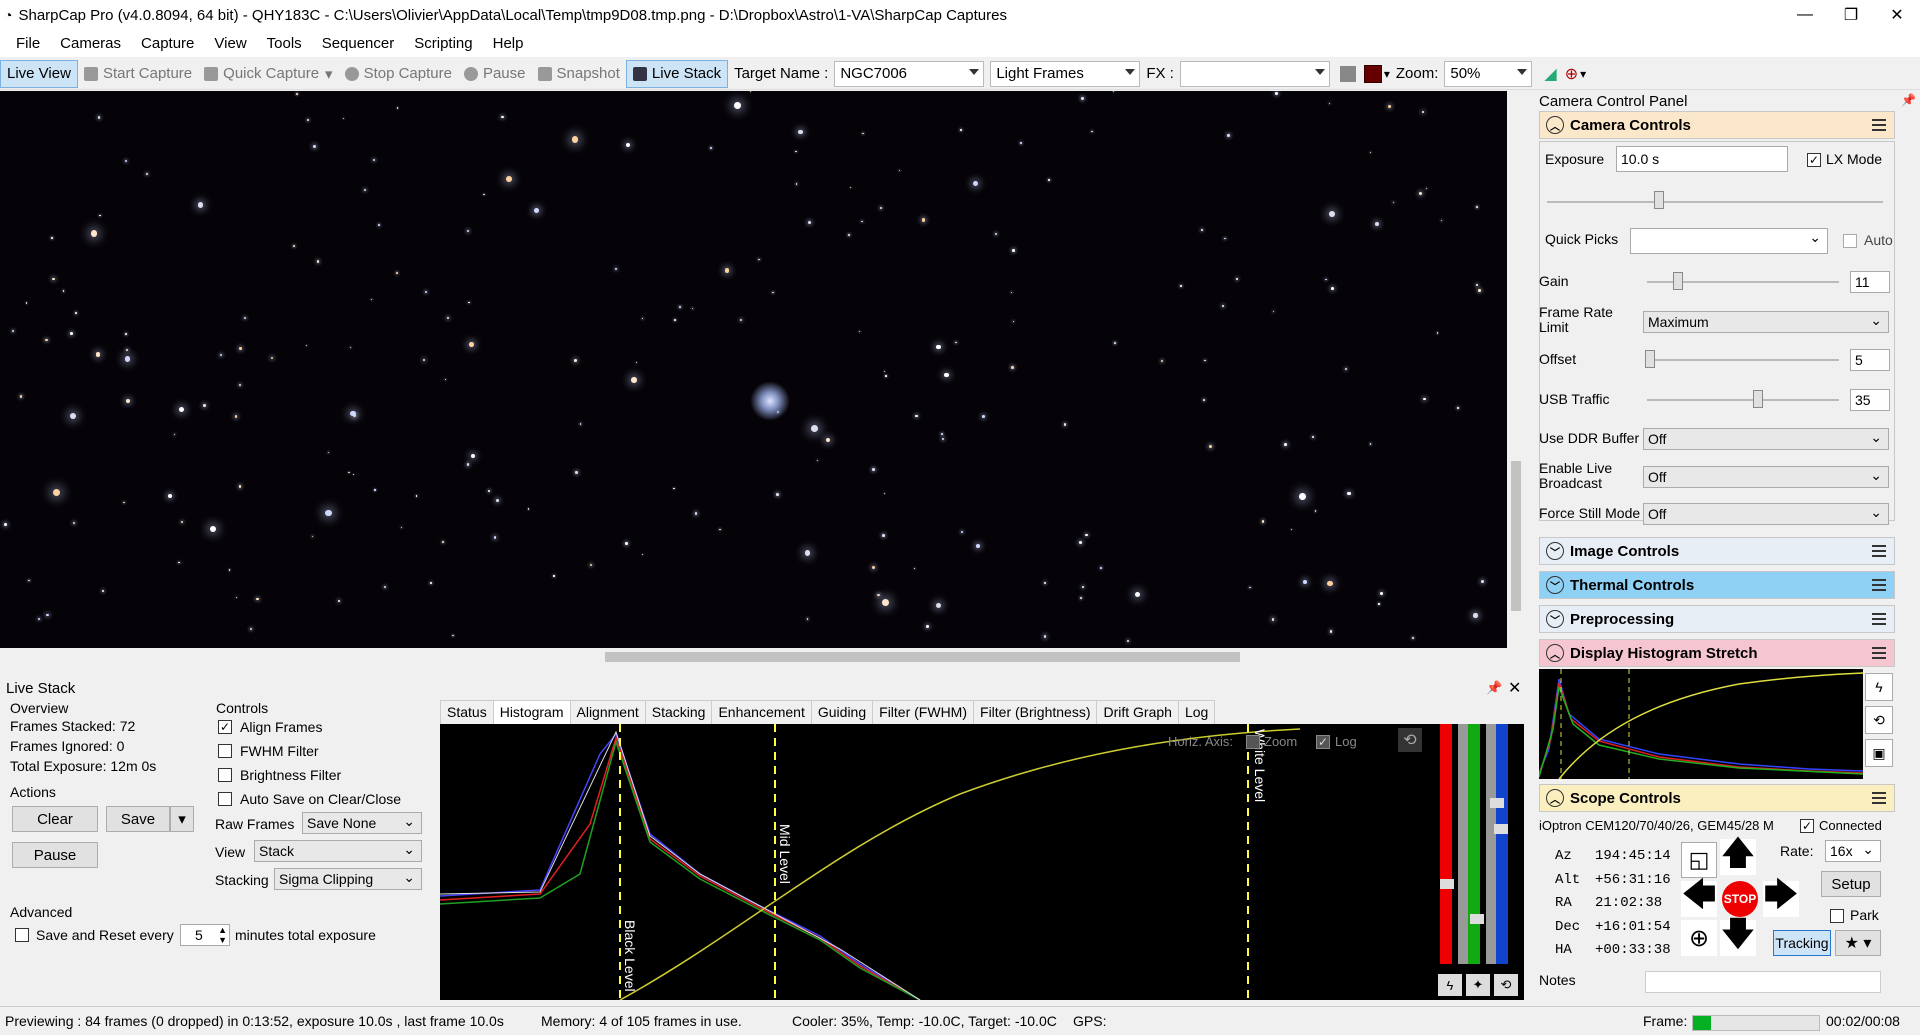 This screenshot has height=1035, width=1920. What do you see at coordinates (1065, 73) in the screenshot?
I see `frame-type-select: Light Frames` at bounding box center [1065, 73].